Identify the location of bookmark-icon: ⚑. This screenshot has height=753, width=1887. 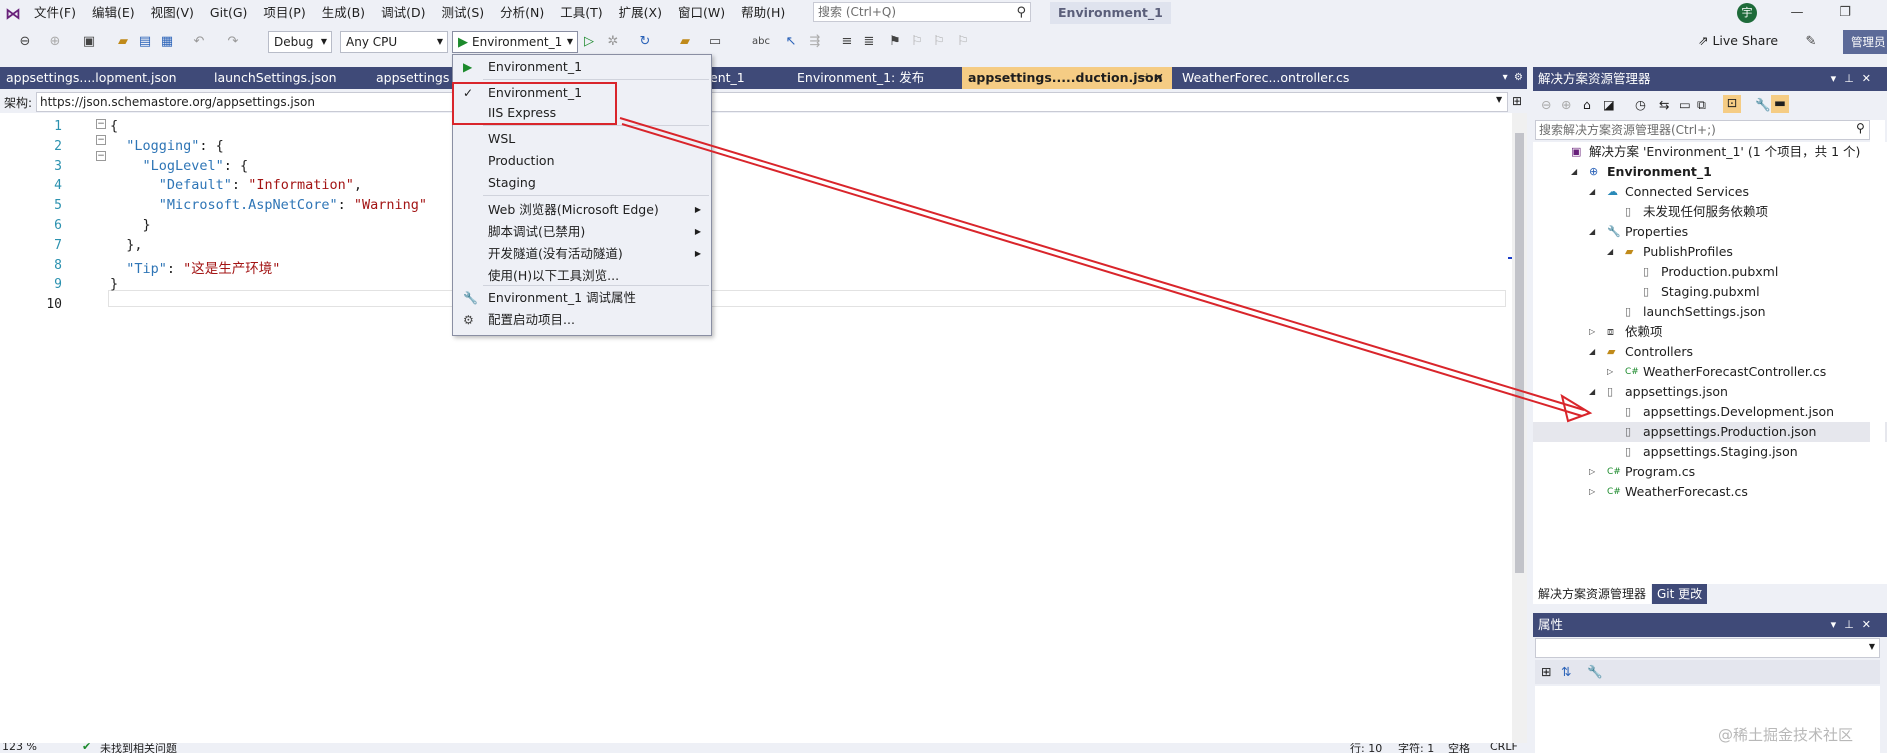
(895, 42).